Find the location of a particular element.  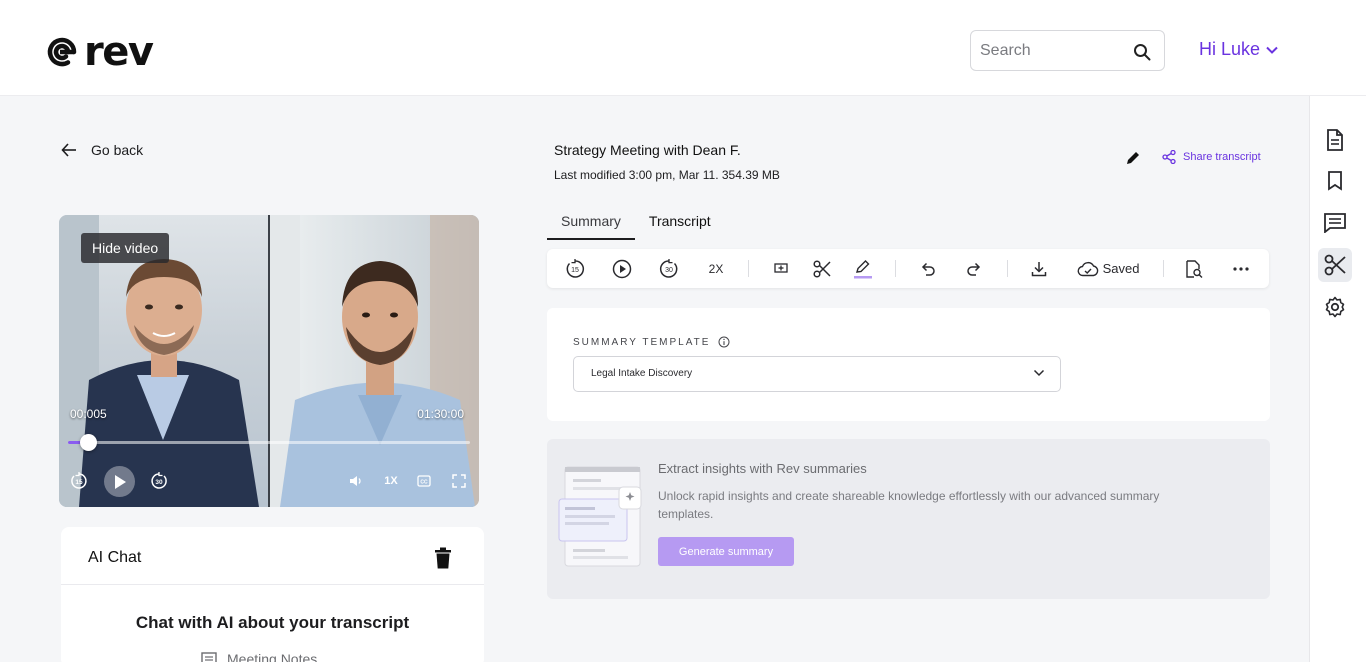

highlight-icon is located at coordinates (863, 268).